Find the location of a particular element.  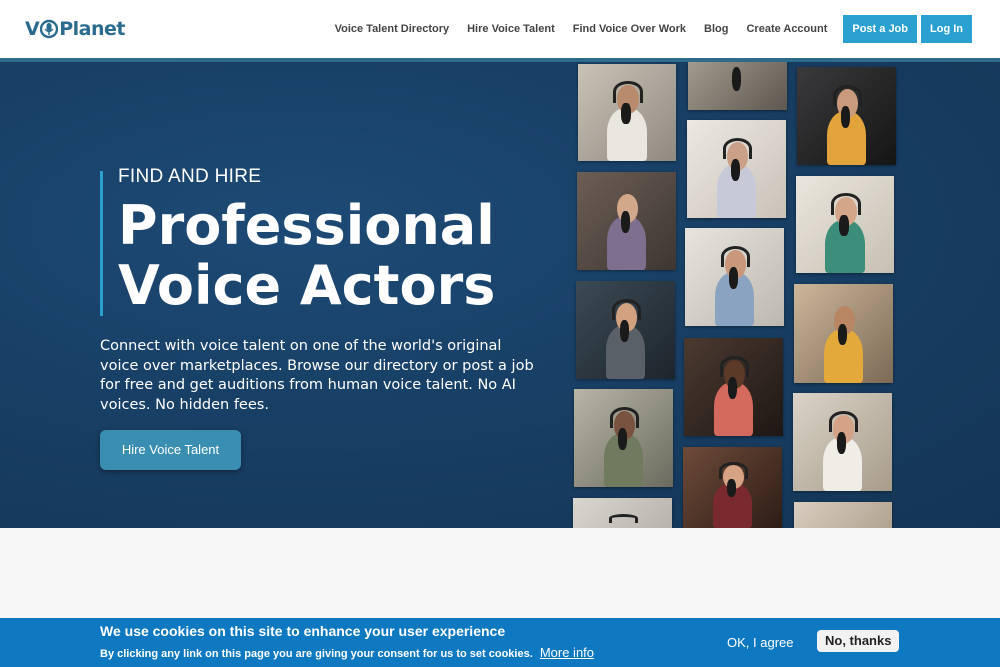

logo-text-end: Planet is located at coordinates (92, 29).